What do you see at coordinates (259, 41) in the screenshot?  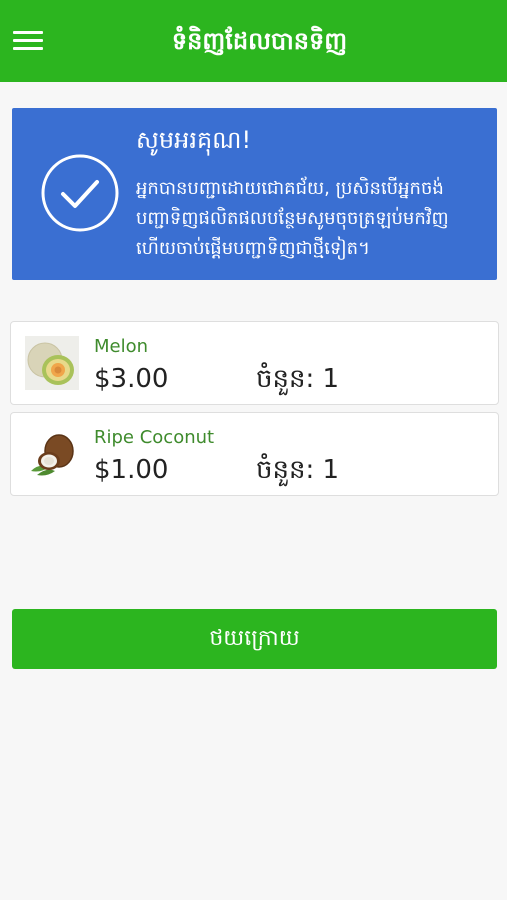 I see `page-title: ទំនិញដែលបានទិញ` at bounding box center [259, 41].